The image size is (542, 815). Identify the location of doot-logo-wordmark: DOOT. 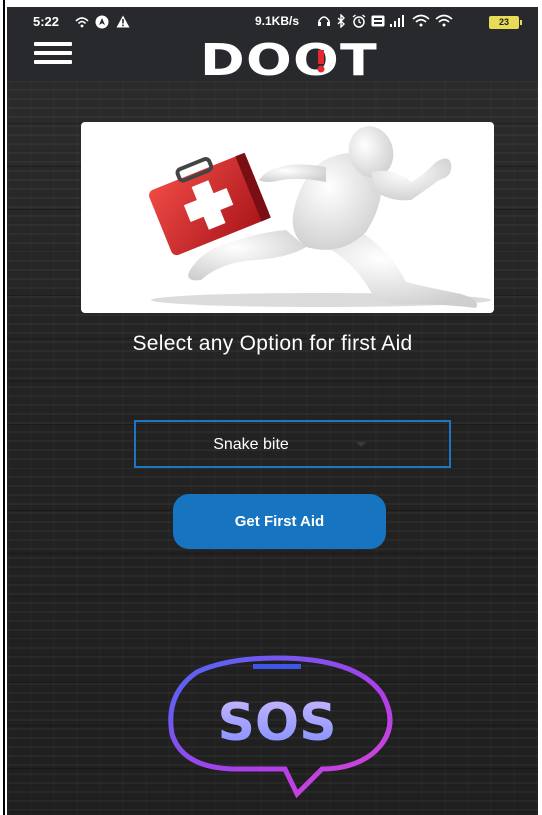
(289, 60).